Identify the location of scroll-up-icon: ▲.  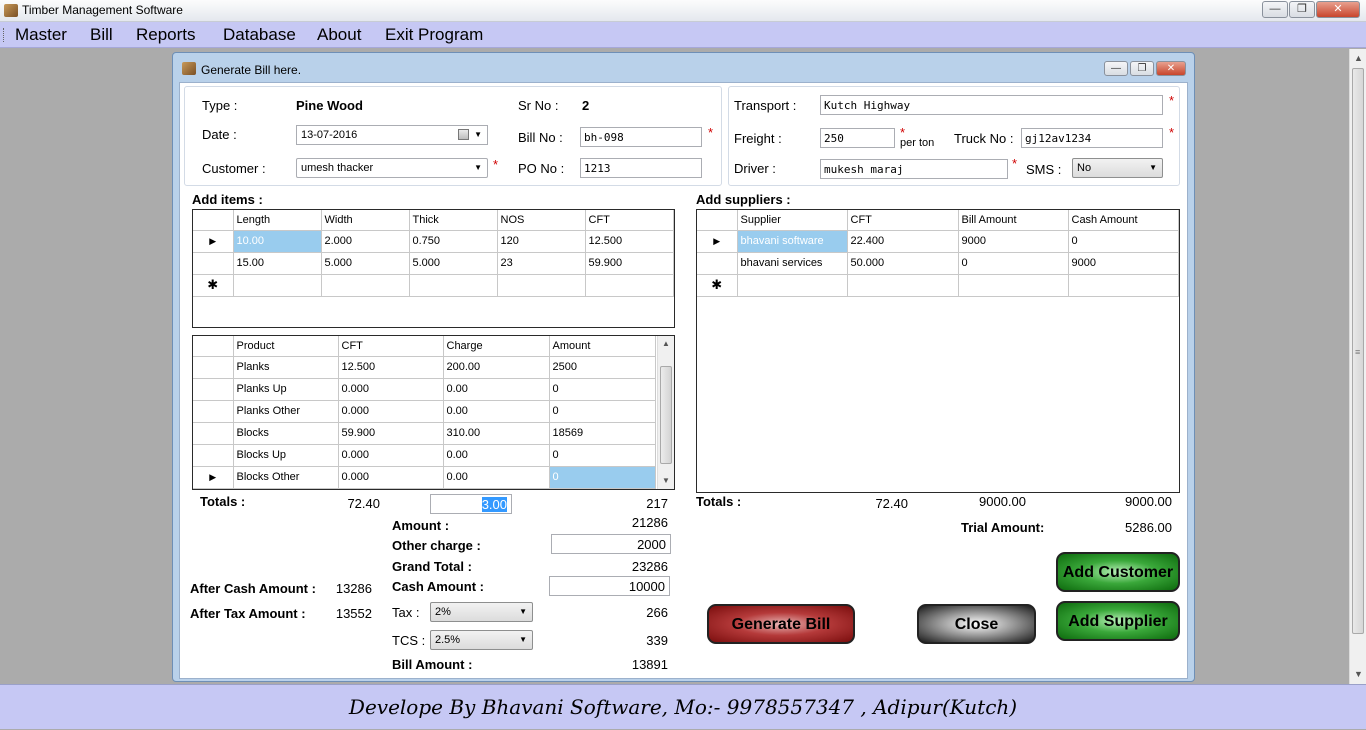
(666, 343).